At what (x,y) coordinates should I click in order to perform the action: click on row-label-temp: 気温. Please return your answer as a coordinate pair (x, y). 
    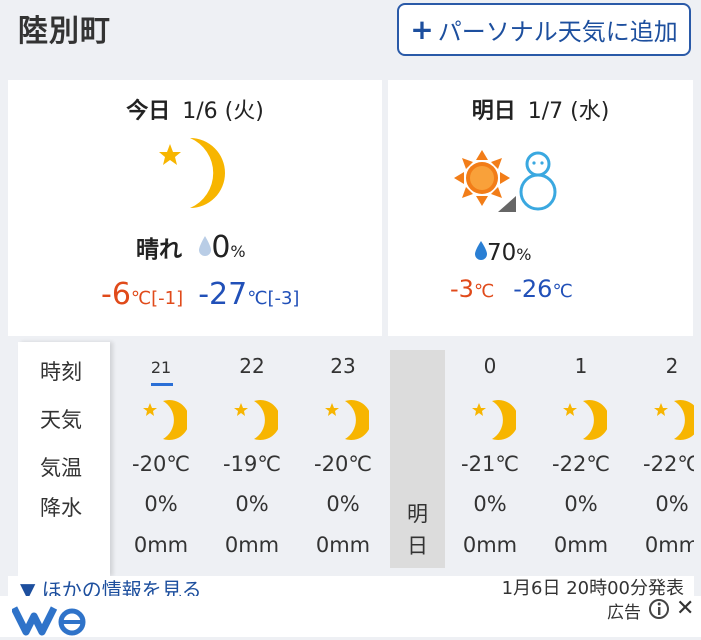
    Looking at the image, I should click on (61, 468).